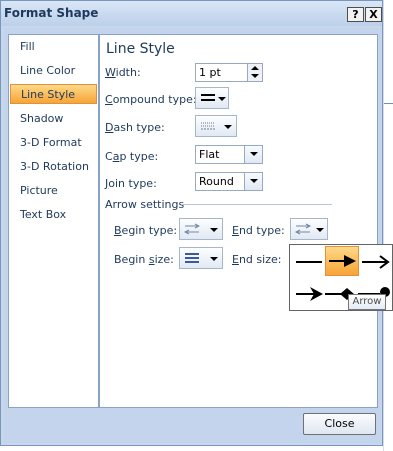 Image resolution: width=393 pixels, height=451 pixels. Describe the element at coordinates (254, 72) in the screenshot. I see `width-spin-buttons` at that location.